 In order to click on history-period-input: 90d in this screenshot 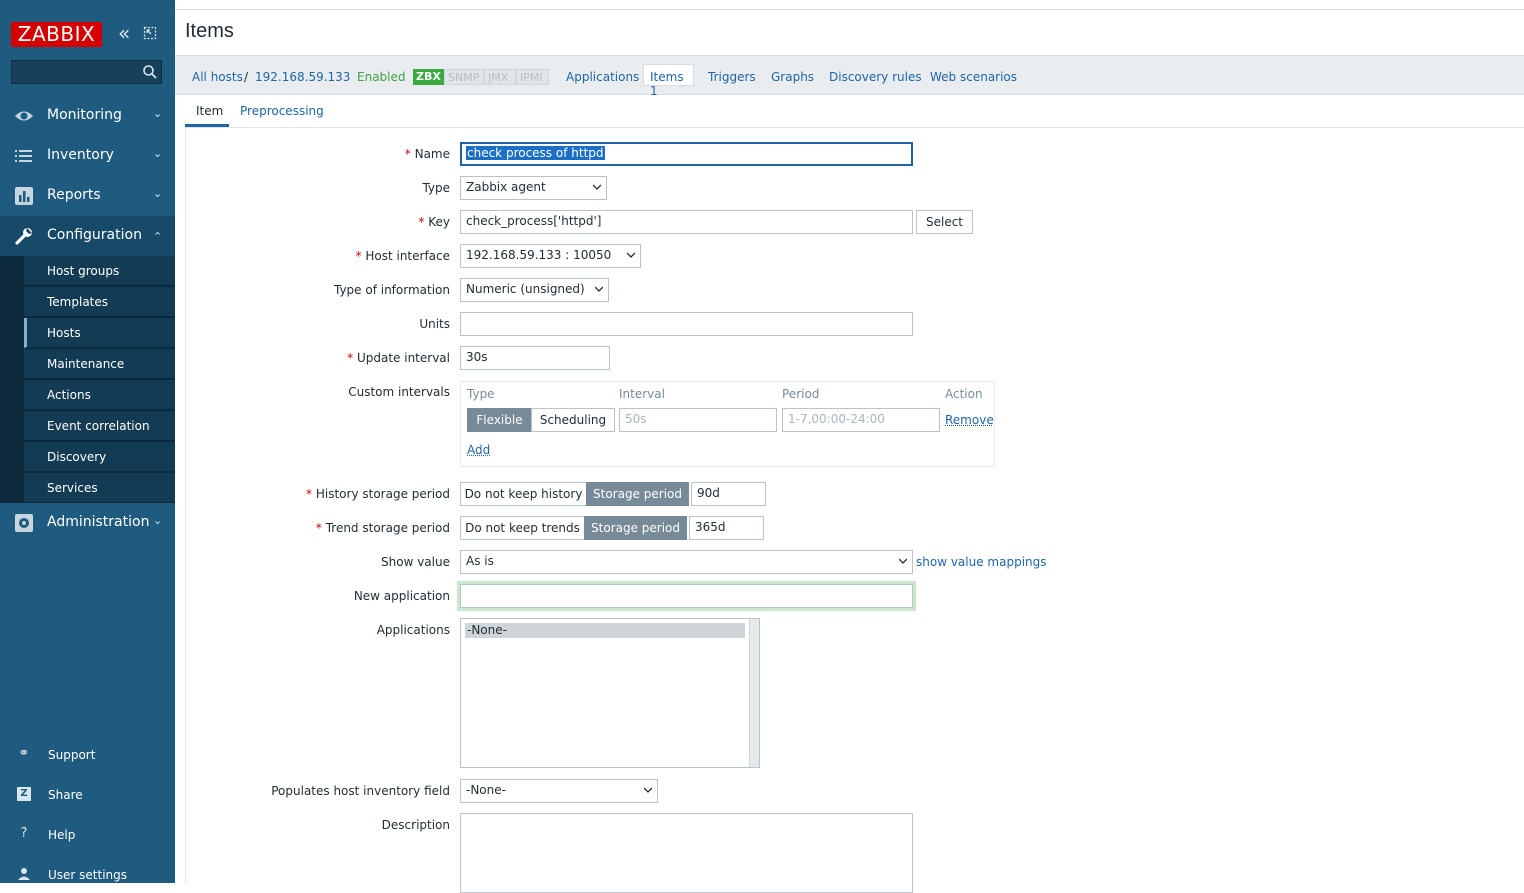, I will do `click(728, 494)`.